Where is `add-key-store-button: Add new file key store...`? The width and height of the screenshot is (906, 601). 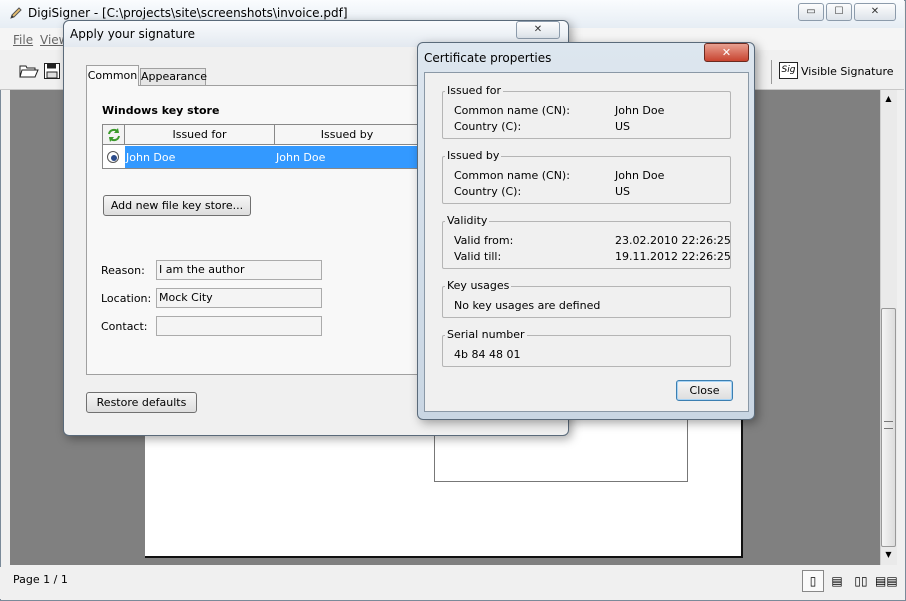 add-key-store-button: Add new file key store... is located at coordinates (177, 205).